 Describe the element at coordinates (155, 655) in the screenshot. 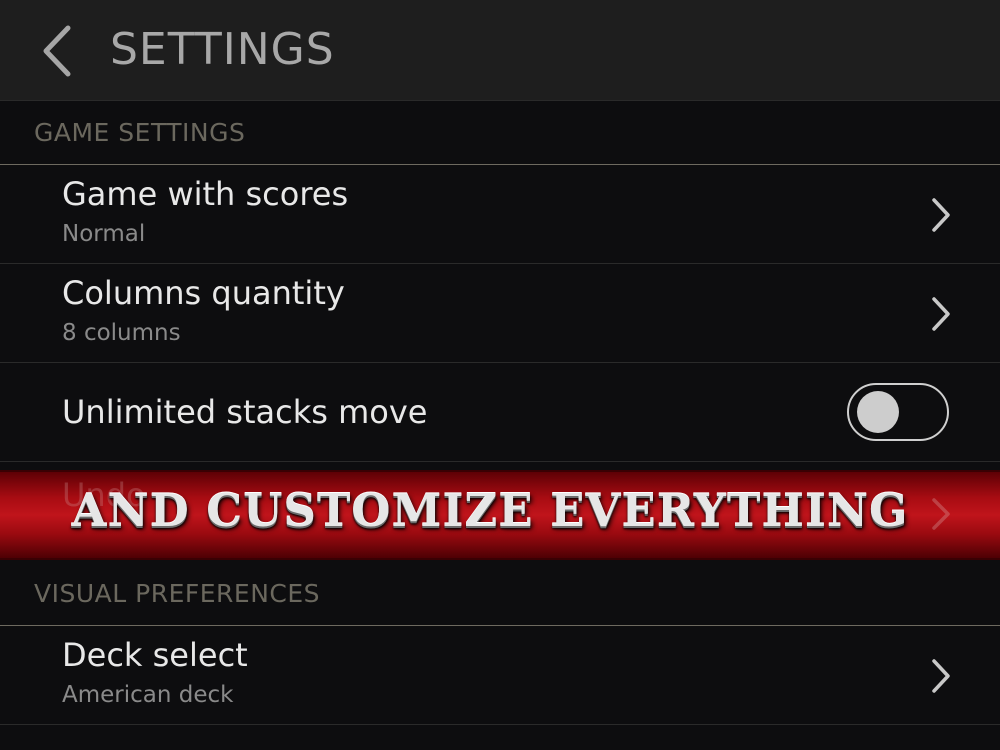

I see `setting-title: Deck select` at that location.